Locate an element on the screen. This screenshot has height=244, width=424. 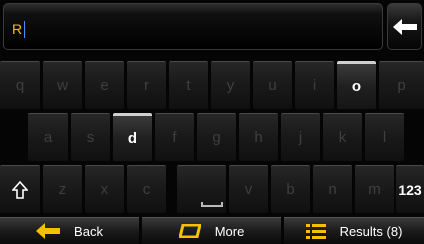
key-label: q is located at coordinates (20, 85).